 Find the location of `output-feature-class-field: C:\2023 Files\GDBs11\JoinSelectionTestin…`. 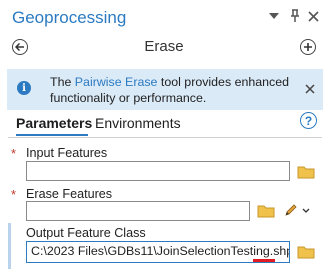

output-feature-class-field: C:\2023 Files\GDBs11\JoinSelectionTestin… is located at coordinates (158, 252).